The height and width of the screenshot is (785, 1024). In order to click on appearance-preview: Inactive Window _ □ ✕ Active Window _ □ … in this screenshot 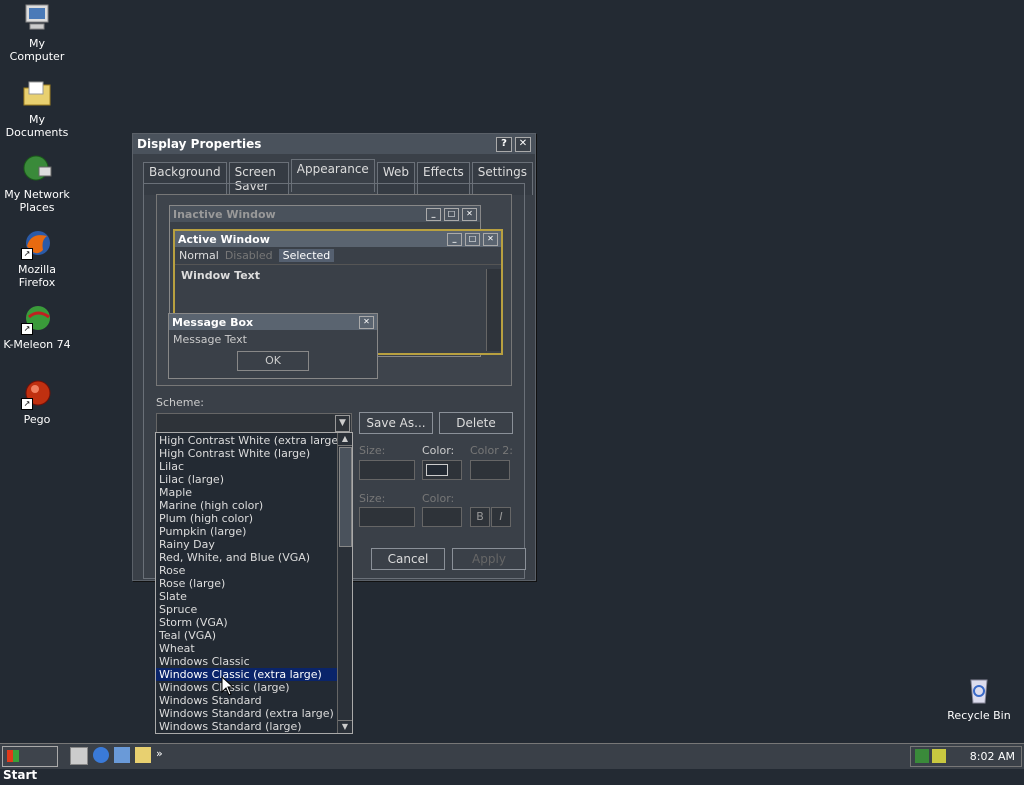, I will do `click(334, 290)`.